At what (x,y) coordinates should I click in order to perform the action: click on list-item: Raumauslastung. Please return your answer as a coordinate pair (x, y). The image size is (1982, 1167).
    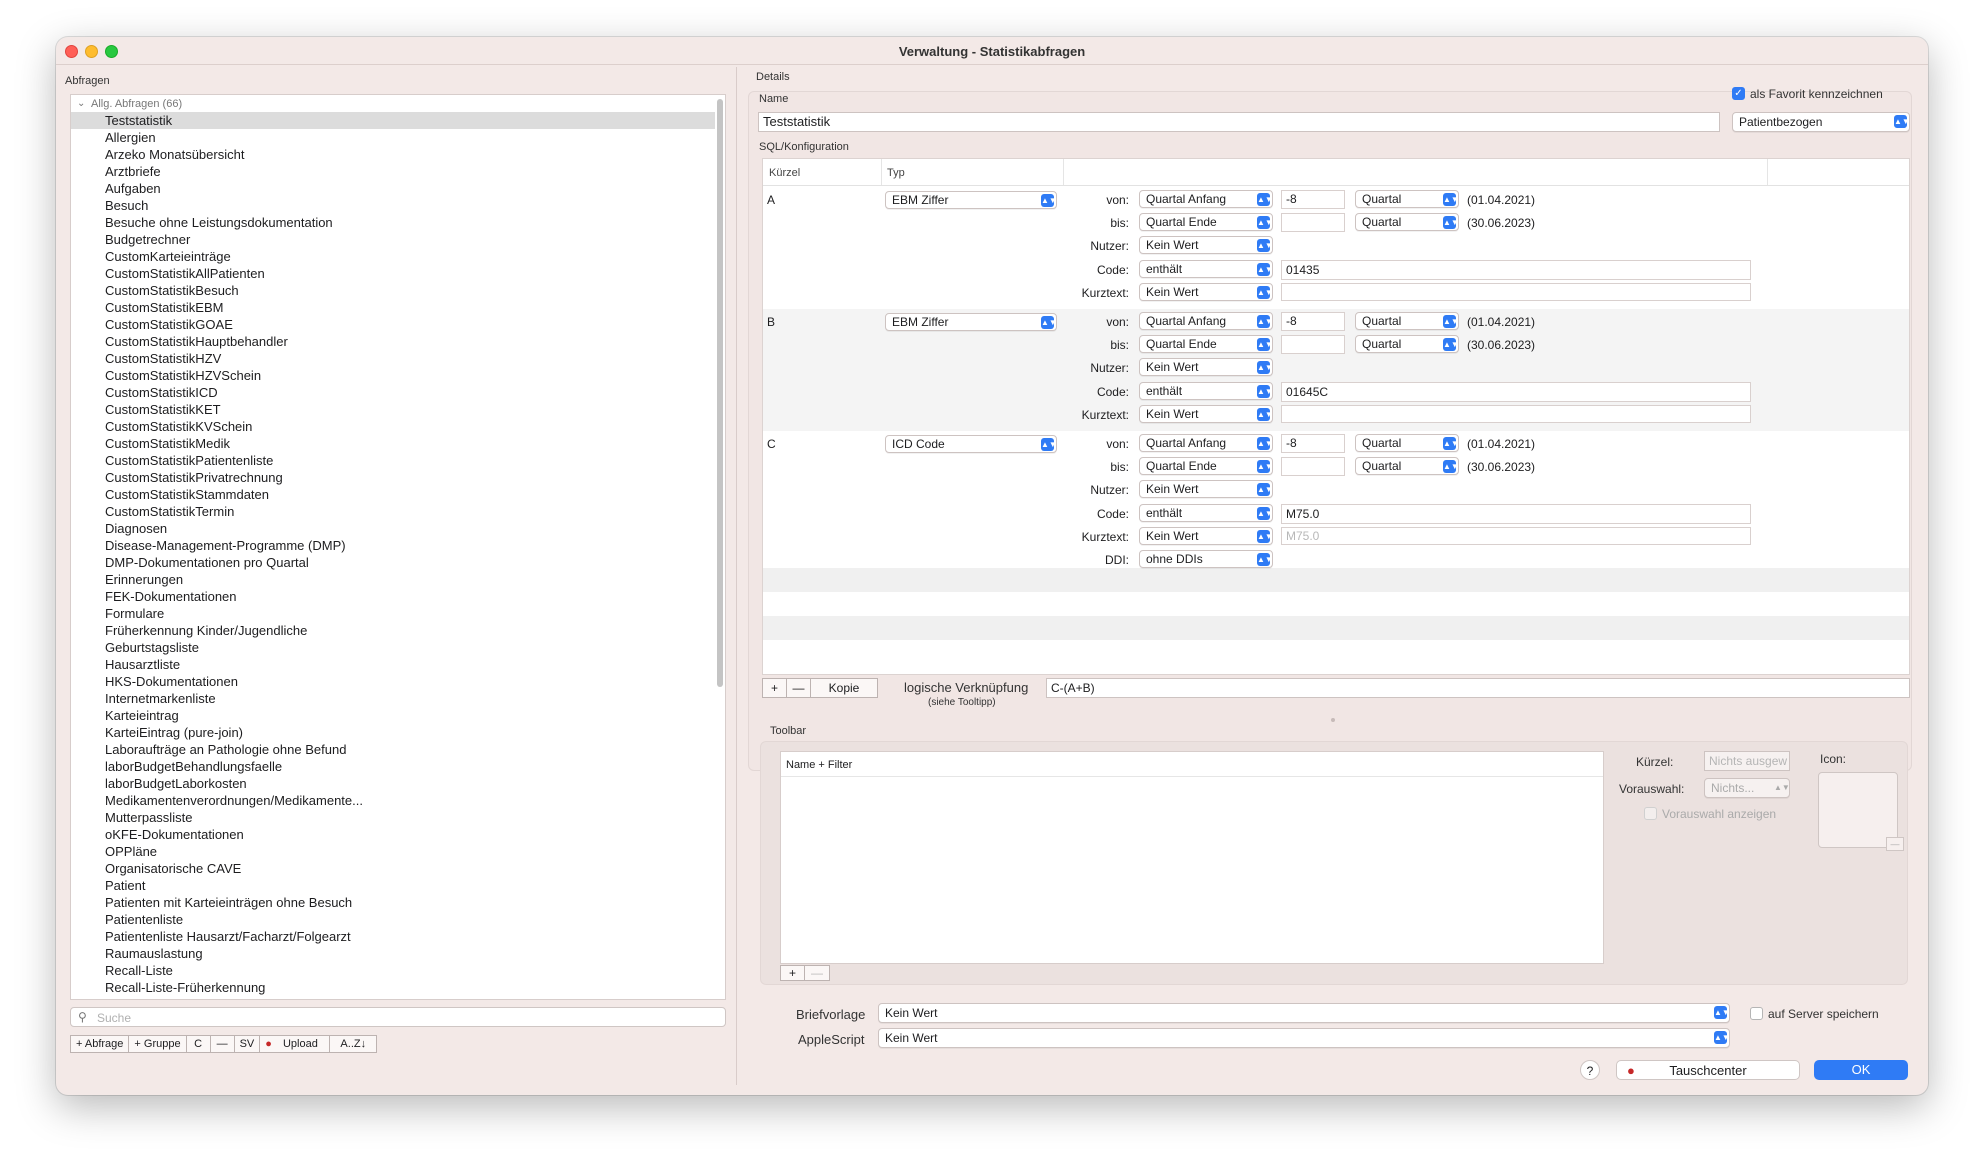
    Looking at the image, I should click on (393, 953).